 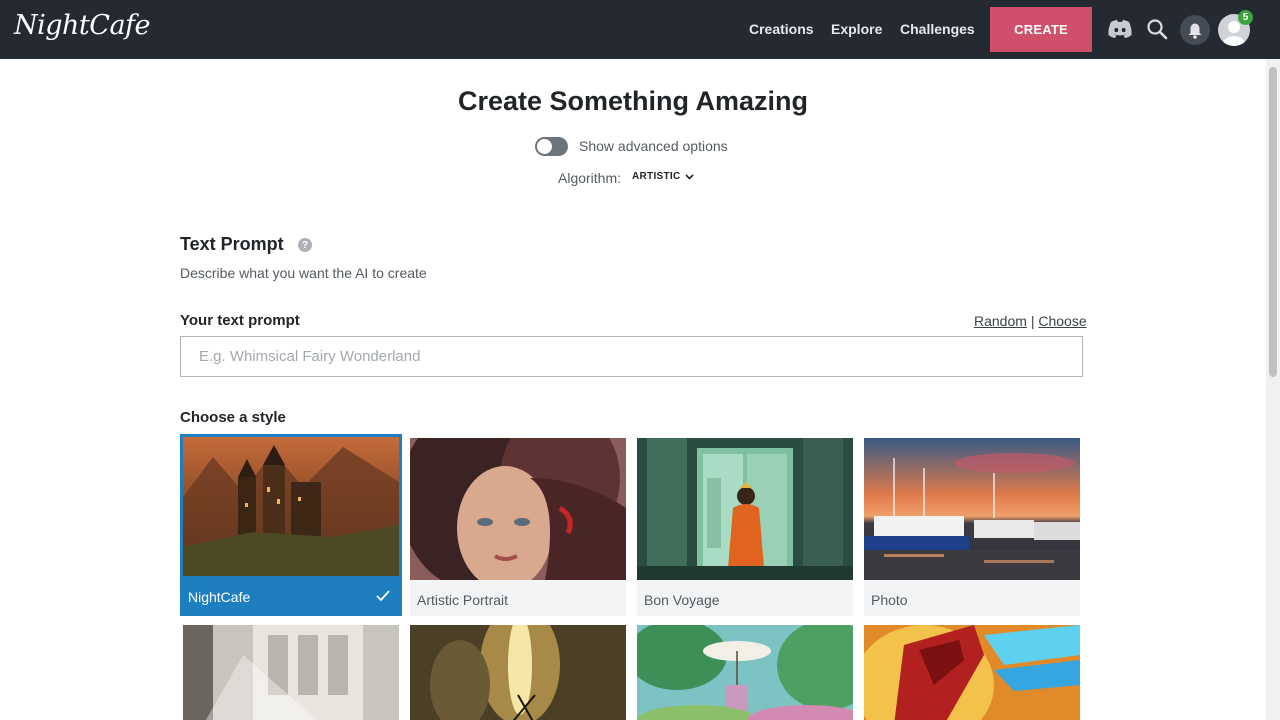 I want to click on create-button: CREATE, so click(x=1041, y=29).